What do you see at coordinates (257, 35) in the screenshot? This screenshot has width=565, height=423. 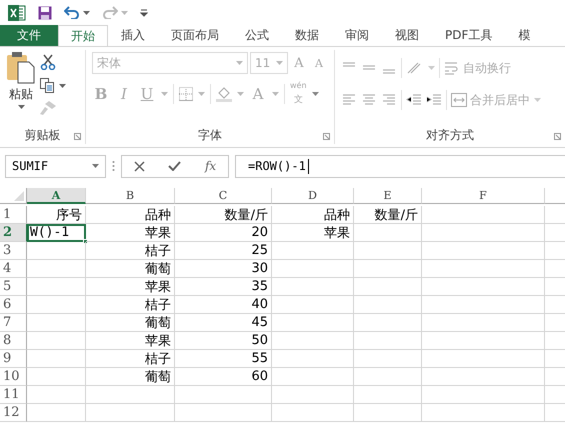 I see `ribbon-tab: 公式` at bounding box center [257, 35].